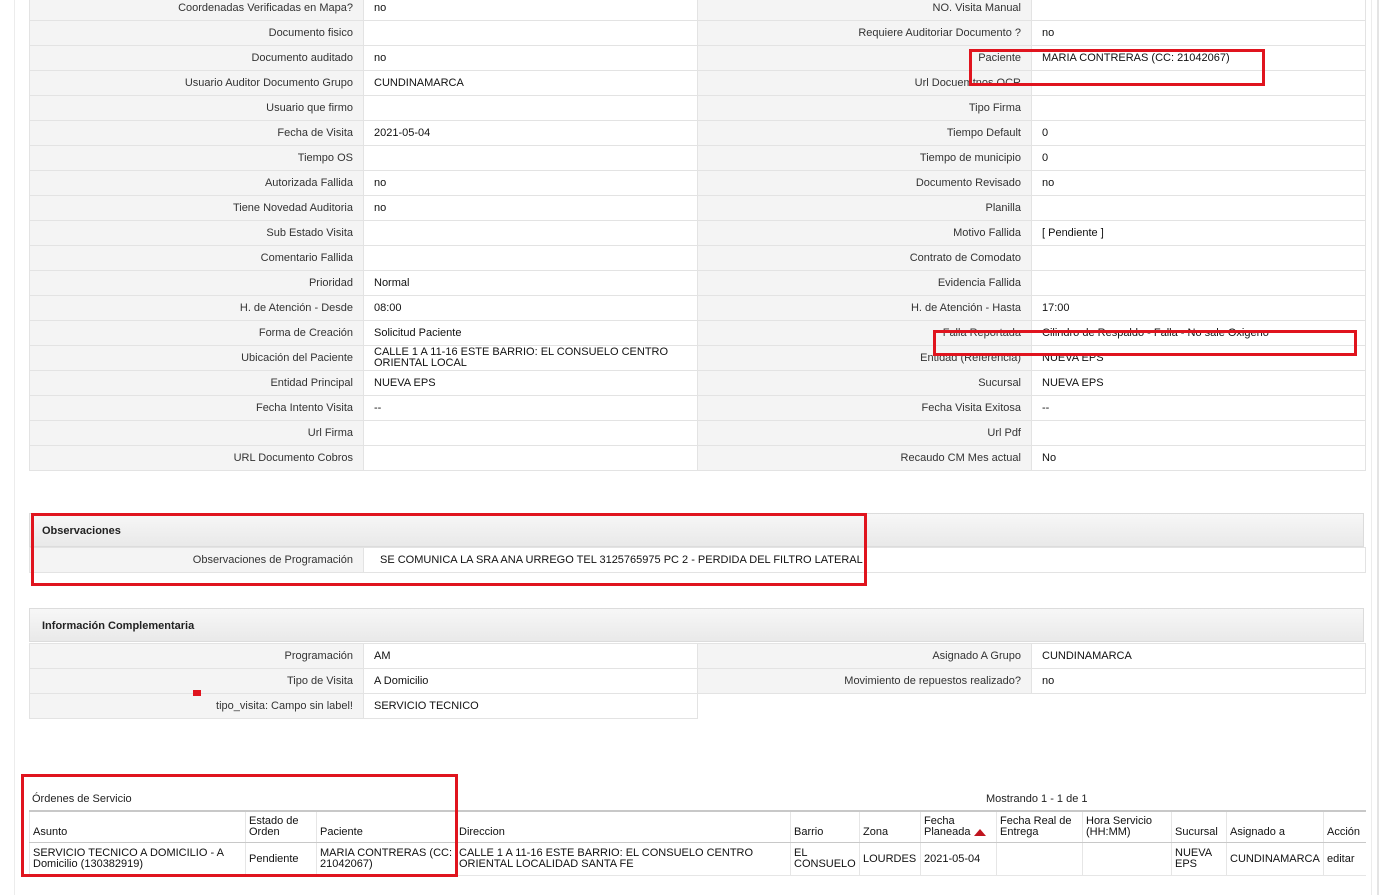 The image size is (1387, 895). Describe the element at coordinates (1378, 447) in the screenshot. I see `scrollbar-track` at that location.